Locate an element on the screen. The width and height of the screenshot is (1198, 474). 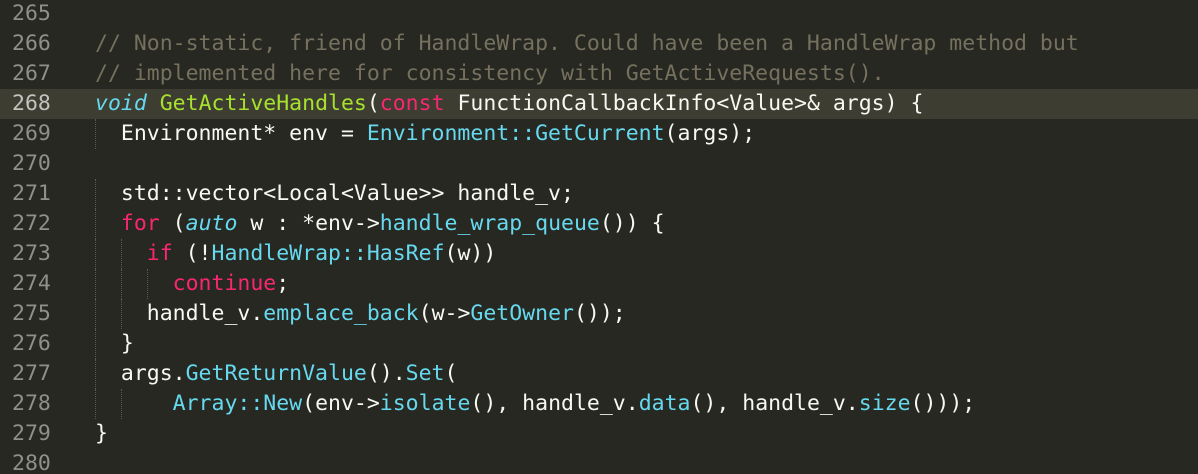
code-token: HandleWrap::HasRef is located at coordinates (328, 253).